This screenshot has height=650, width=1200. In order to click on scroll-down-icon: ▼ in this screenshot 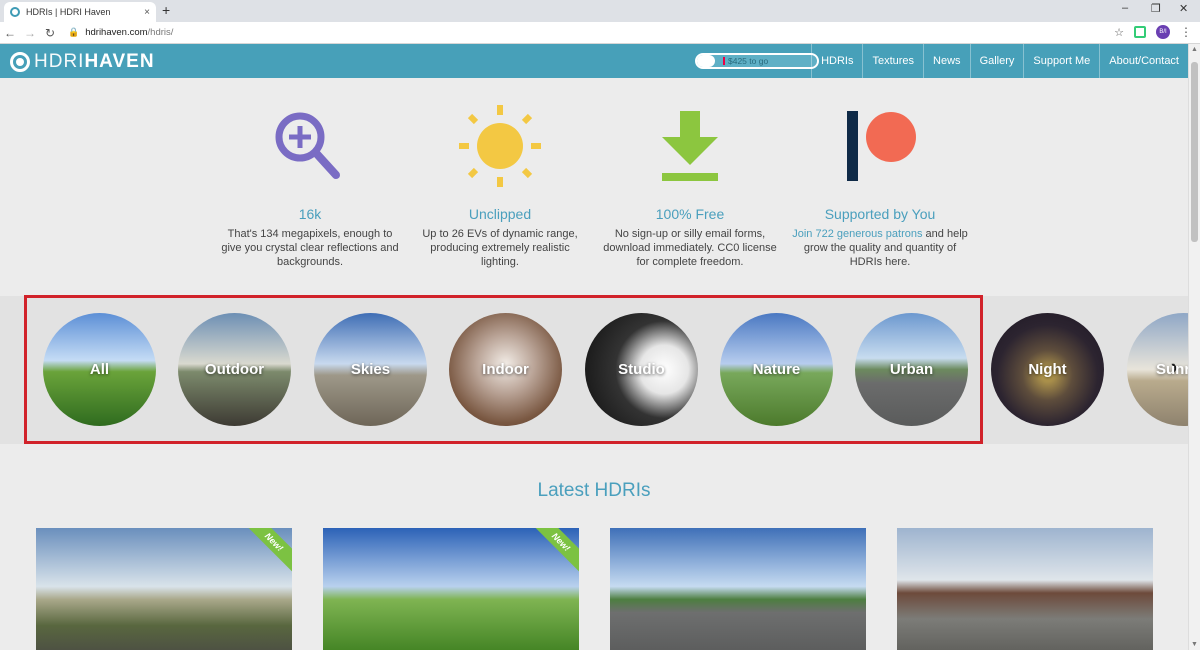, I will do `click(1194, 644)`.